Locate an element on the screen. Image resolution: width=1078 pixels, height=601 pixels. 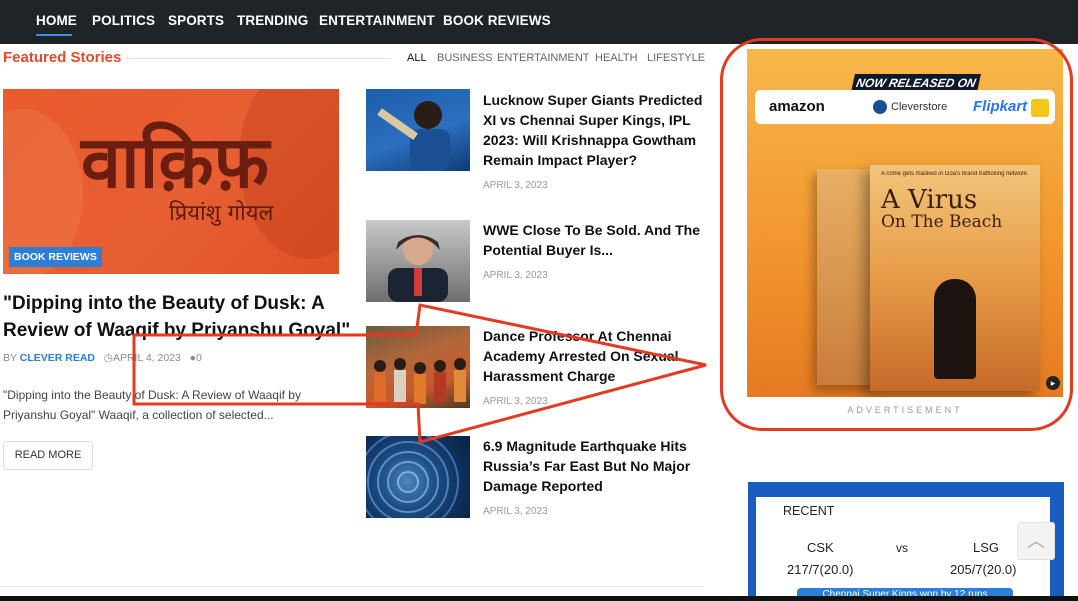
ad-info-icon: ▸ is located at coordinates (1053, 383).